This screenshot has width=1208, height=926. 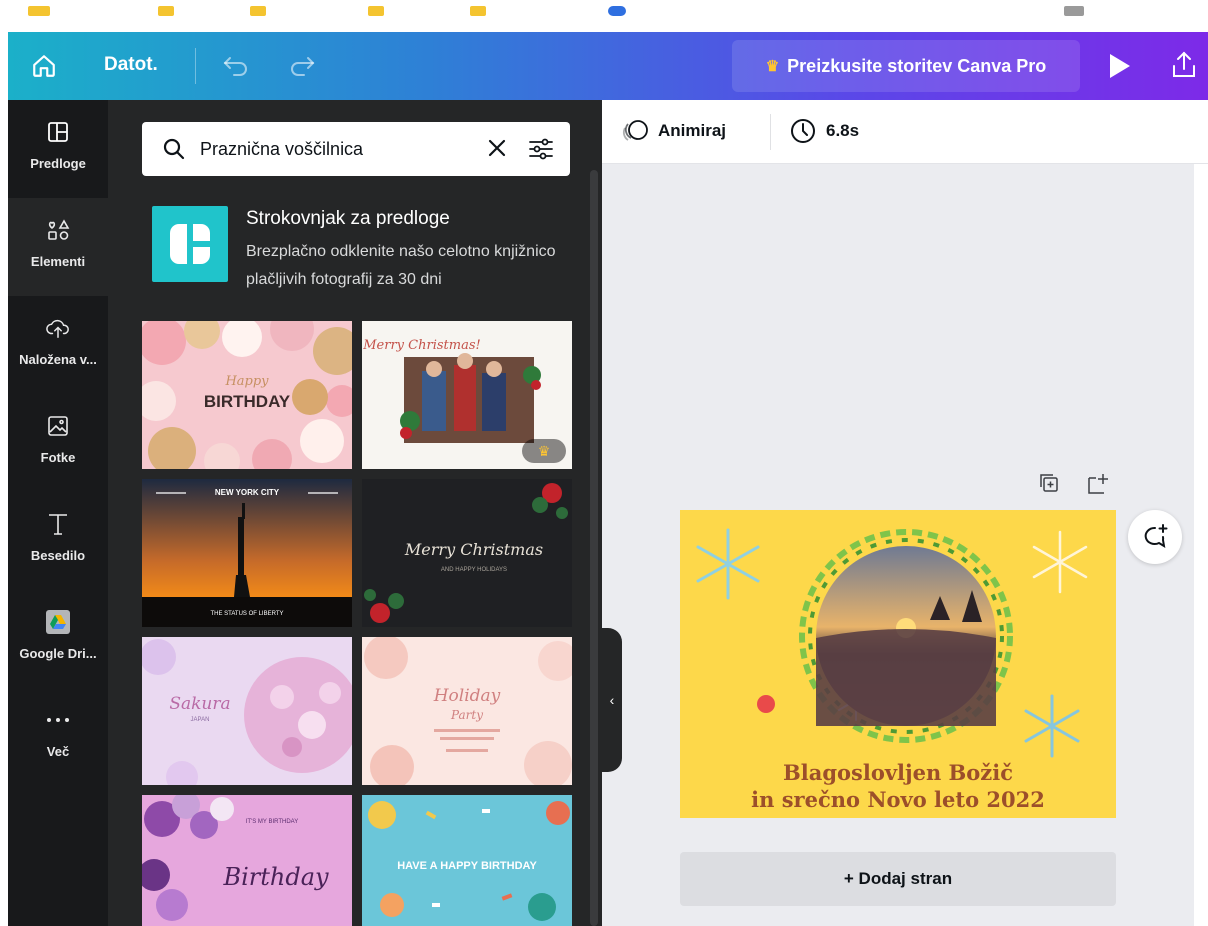 What do you see at coordinates (728, 564) in the screenshot?
I see `snowflake-blue` at bounding box center [728, 564].